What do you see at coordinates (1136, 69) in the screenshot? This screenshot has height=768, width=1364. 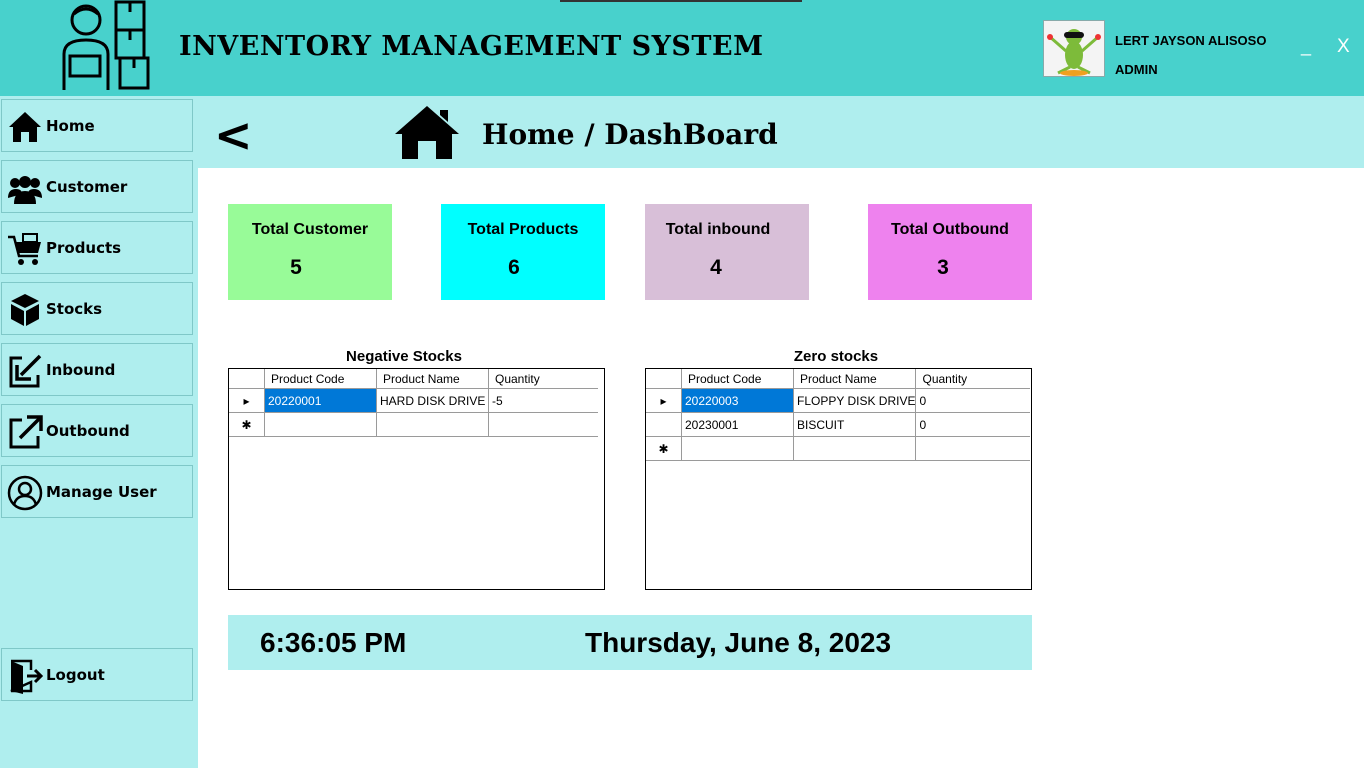 I see `user-role: ADMIN` at bounding box center [1136, 69].